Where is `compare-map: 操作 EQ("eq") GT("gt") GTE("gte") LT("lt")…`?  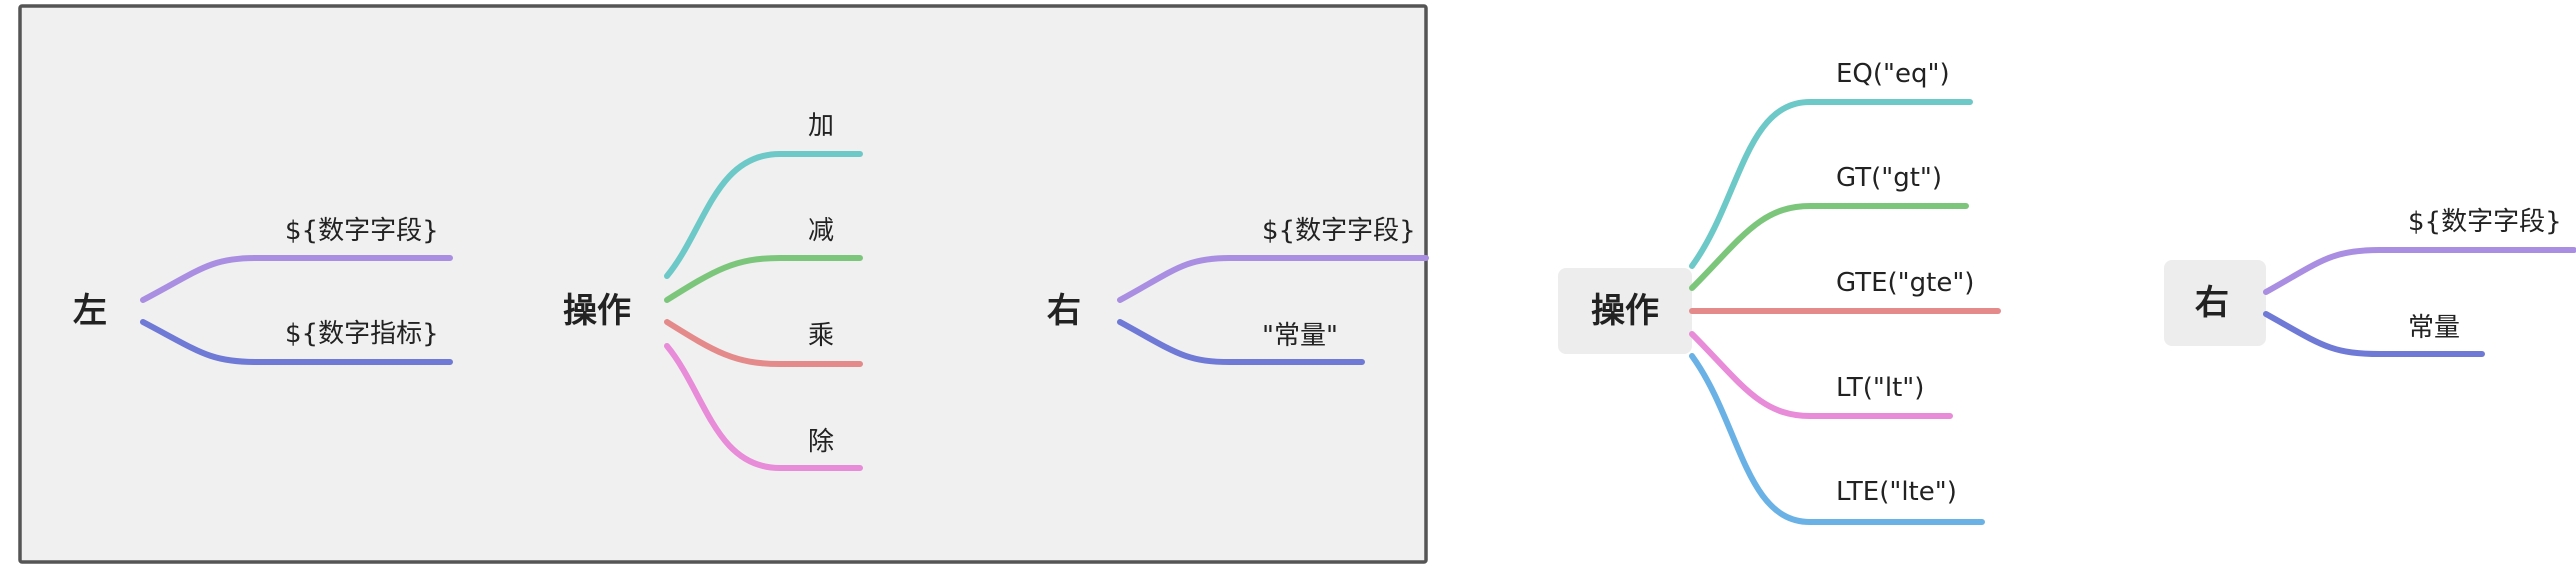
compare-map: 操作 EQ("eq") GT("gt") GTE("gte") LT("lt")… is located at coordinates (1779, 292).